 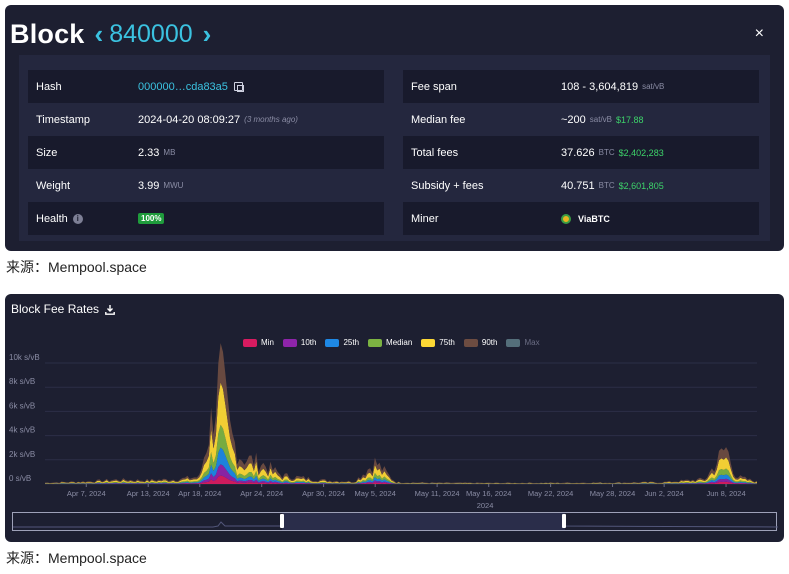 What do you see at coordinates (76, 267) in the screenshot?
I see `source-caption: 来源：Mempool.space` at bounding box center [76, 267].